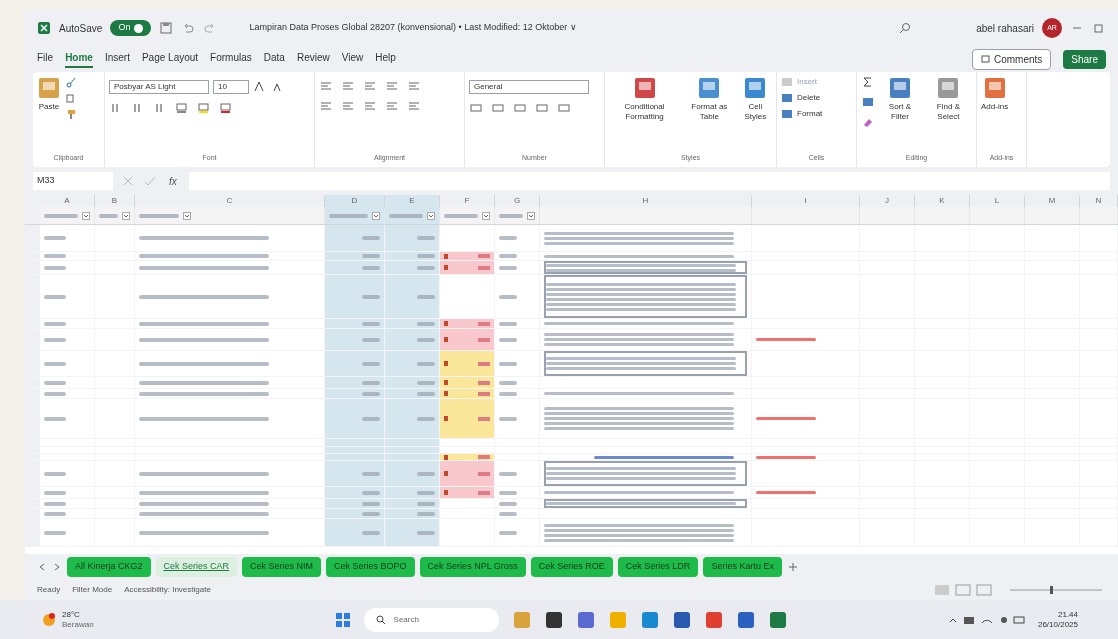  Describe the element at coordinates (274, 59) in the screenshot. I see `ribbon-tab: Data` at that location.